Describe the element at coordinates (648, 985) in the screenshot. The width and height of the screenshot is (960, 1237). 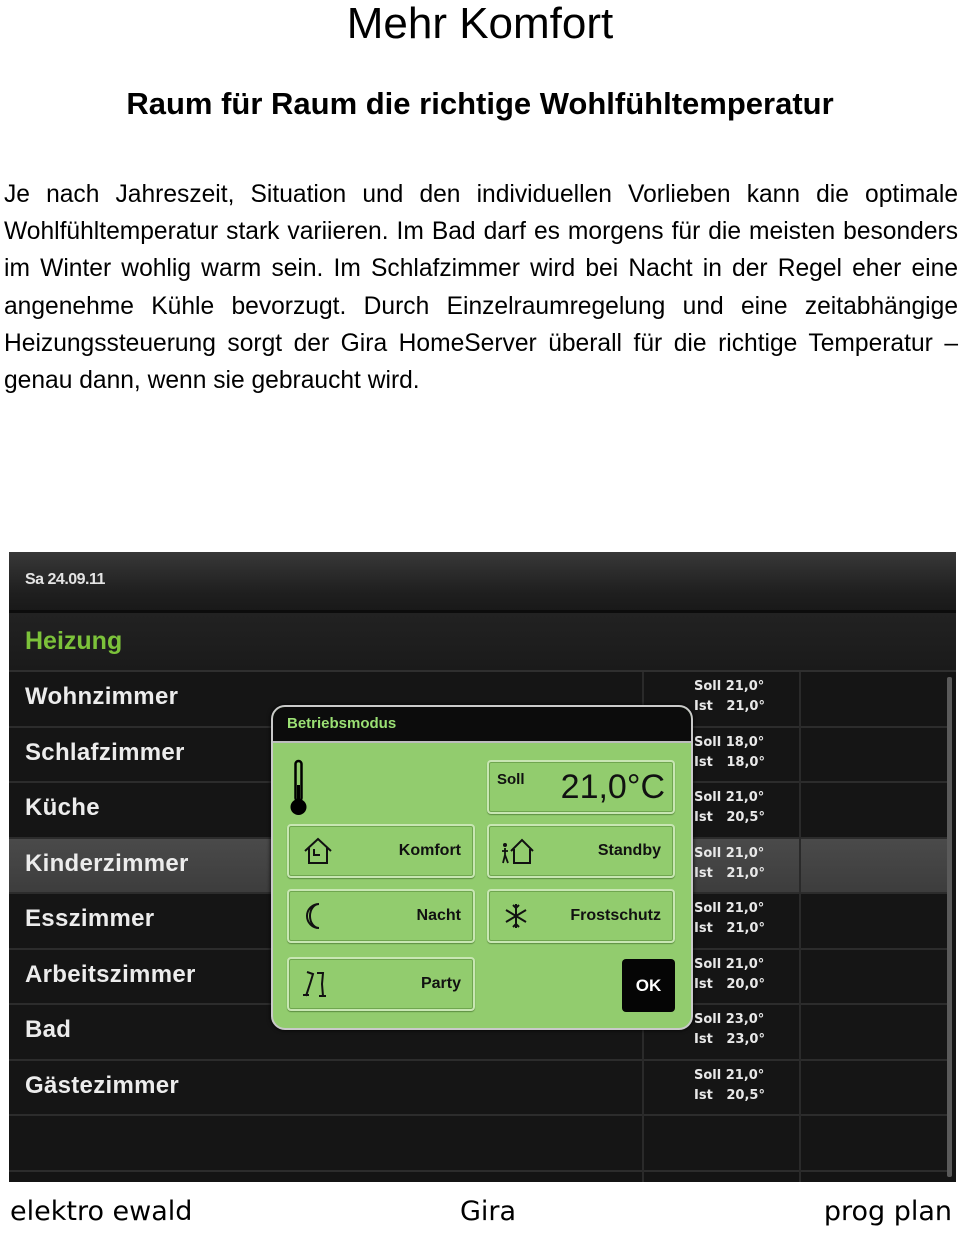
I see `ok-button: OK` at that location.